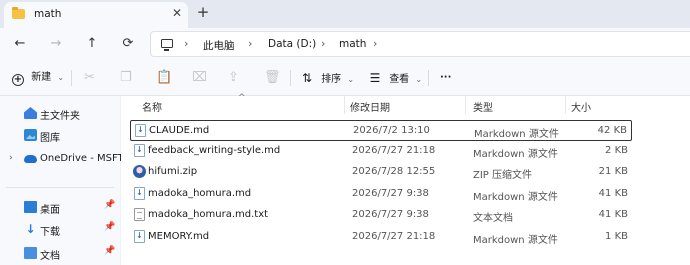 The image size is (690, 265). I want to click on sidebar-item-label: 主文件夹, so click(60, 116).